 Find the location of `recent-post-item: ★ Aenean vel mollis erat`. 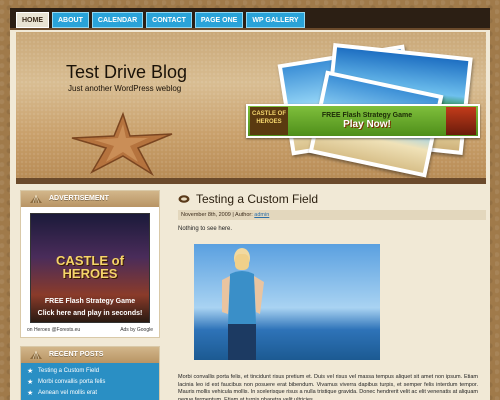

recent-post-item: ★ Aenean vel mollis erat is located at coordinates (90, 393).